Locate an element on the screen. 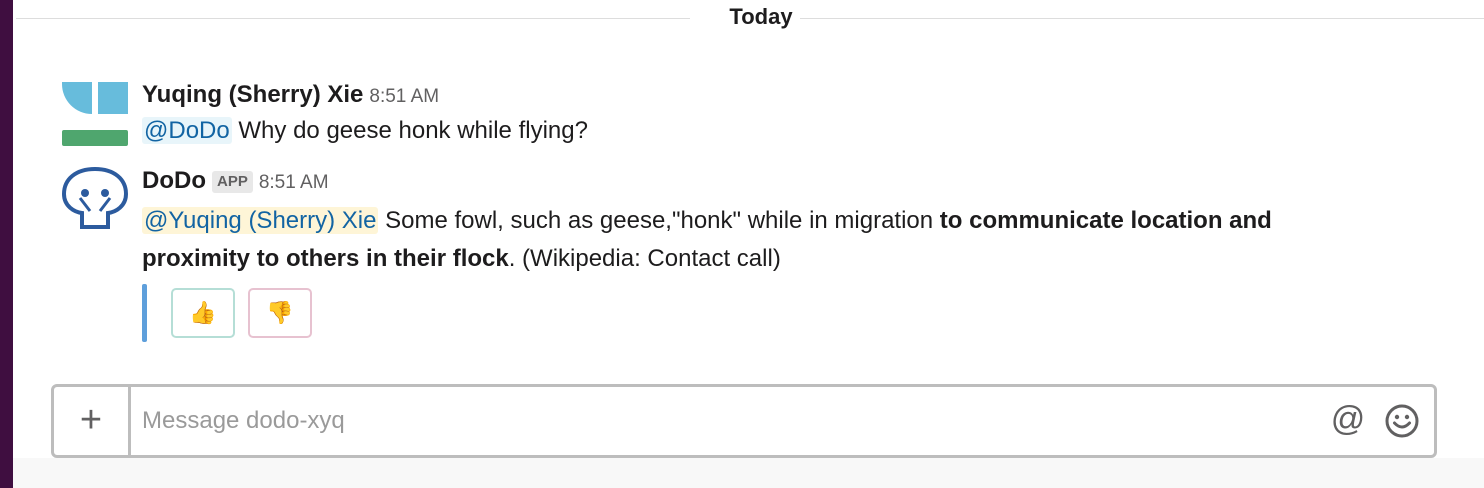  mention-icon: @ is located at coordinates (1348, 419).